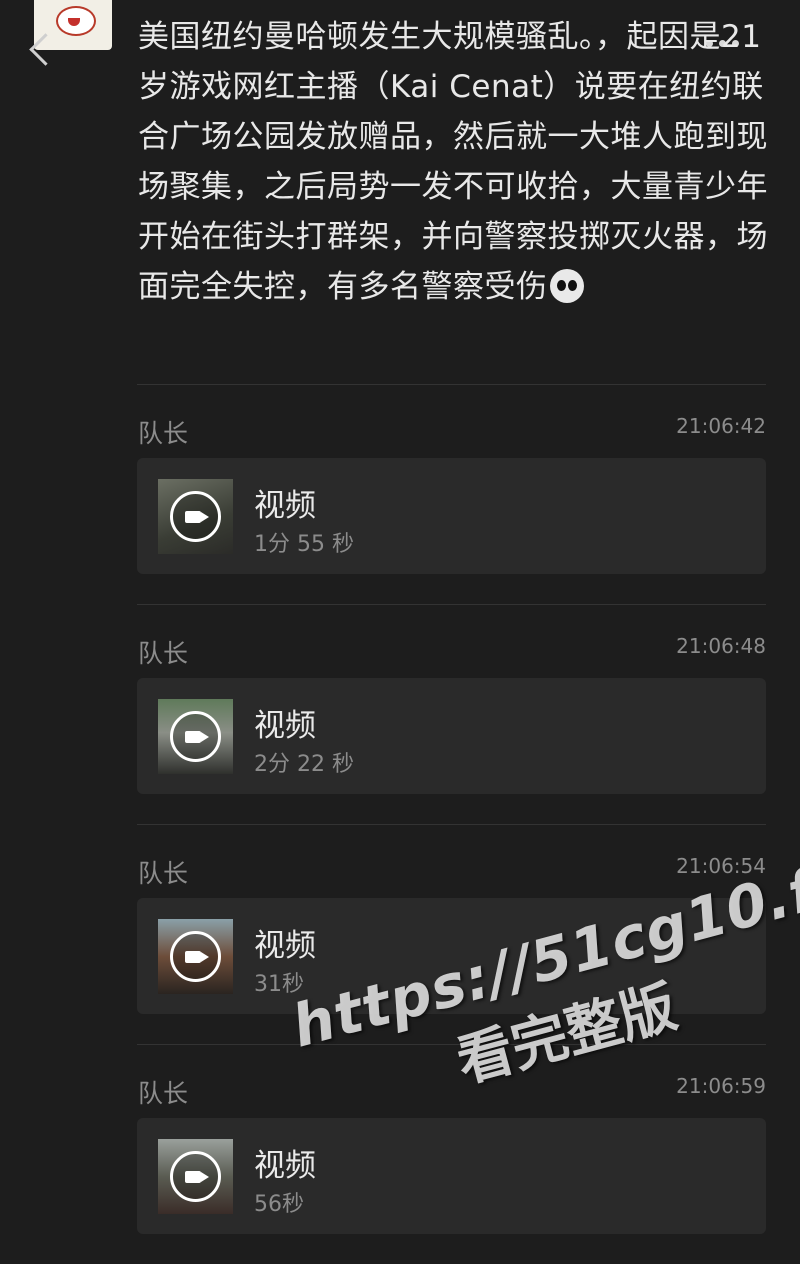 The width and height of the screenshot is (800, 1264). I want to click on video-card: 视频 56秒, so click(451, 1176).